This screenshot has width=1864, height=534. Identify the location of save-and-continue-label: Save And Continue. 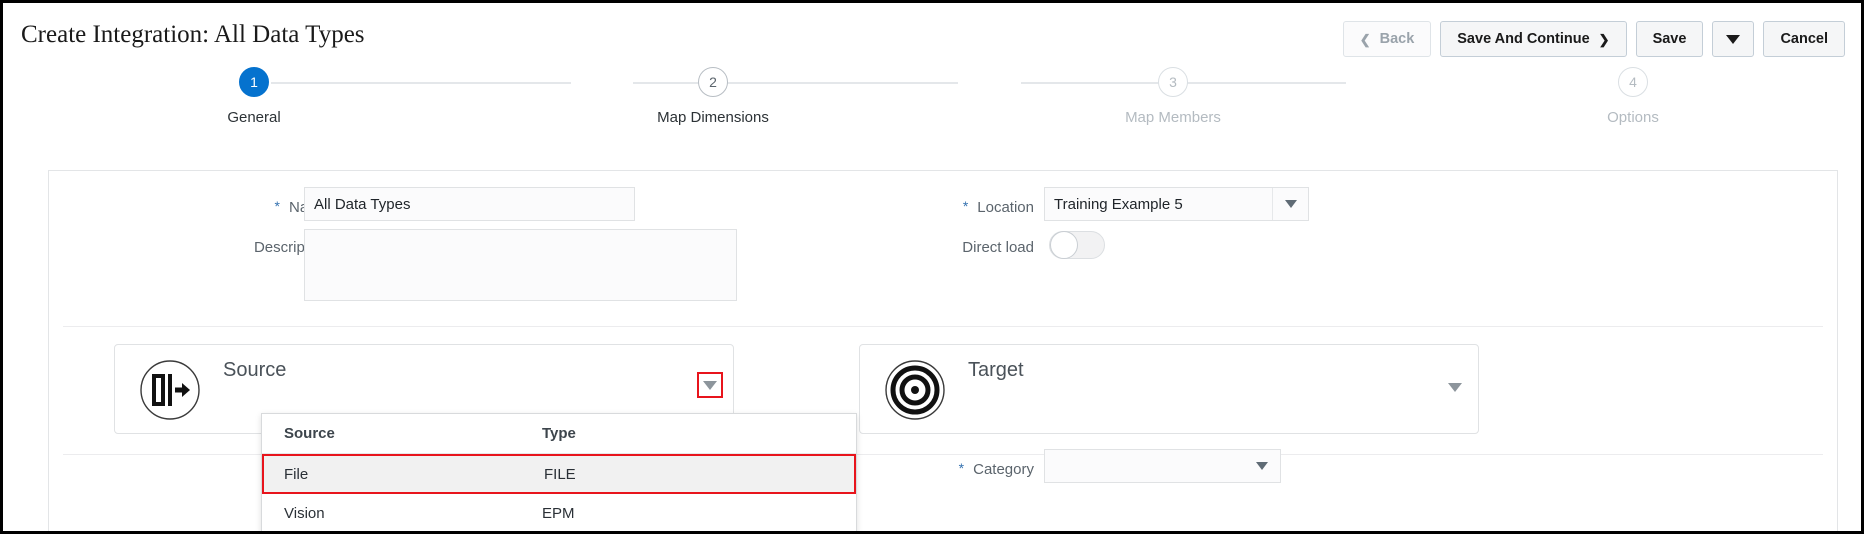
(1523, 39).